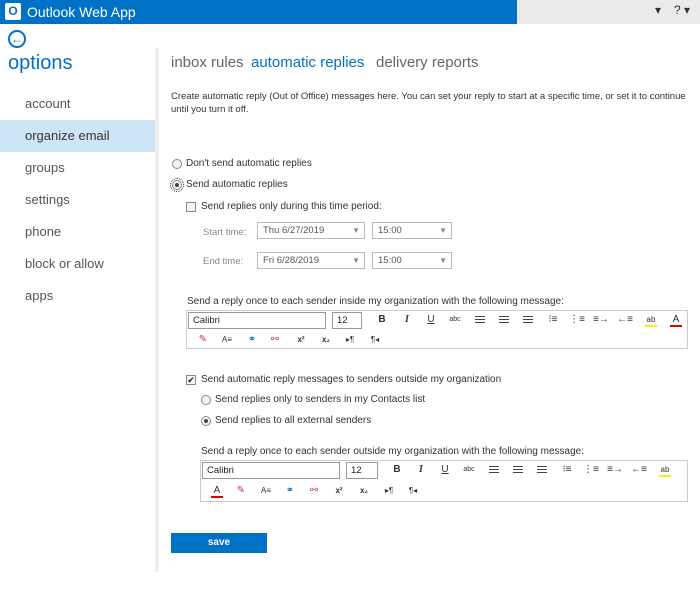  I want to click on contacts-only-radio, so click(206, 400).